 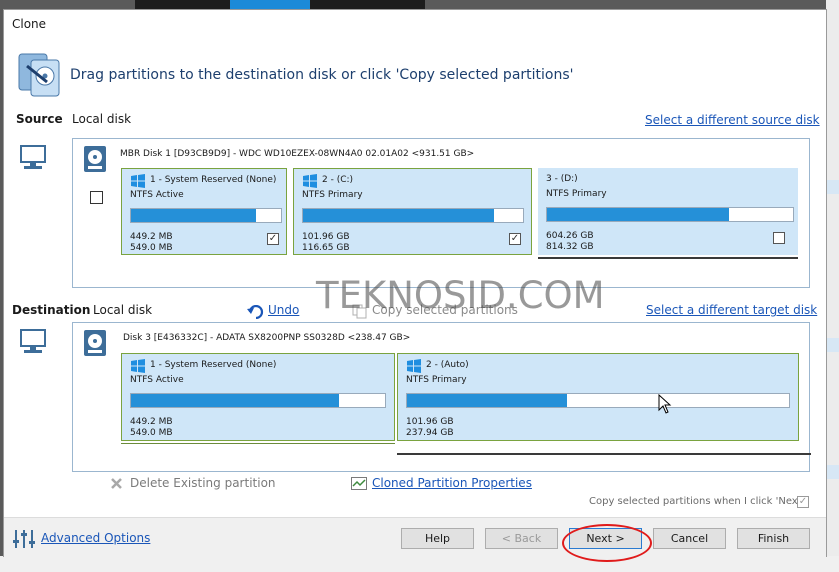 What do you see at coordinates (689, 538) in the screenshot?
I see `cancel-button: Cancel` at bounding box center [689, 538].